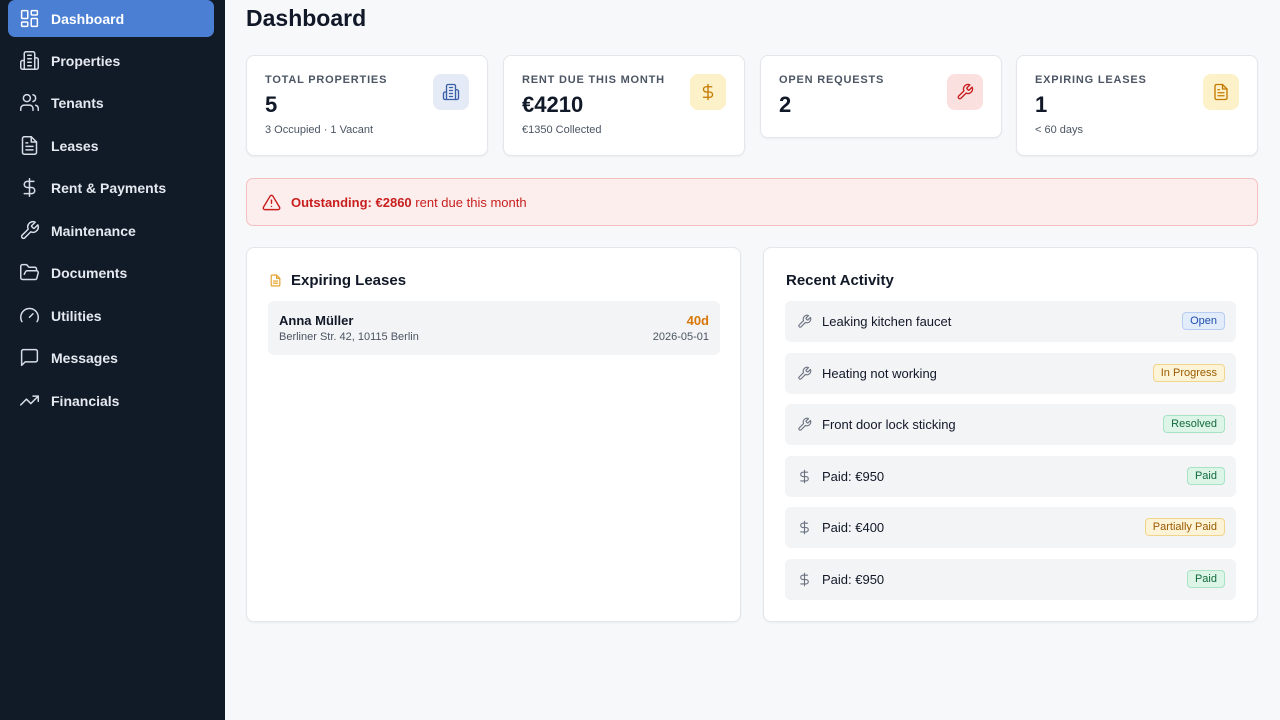  Describe the element at coordinates (367, 105) in the screenshot. I see `stat-card-total-properties: TOTAL PROPERTIES 5 3 Occupied · 1 Vacant` at that location.